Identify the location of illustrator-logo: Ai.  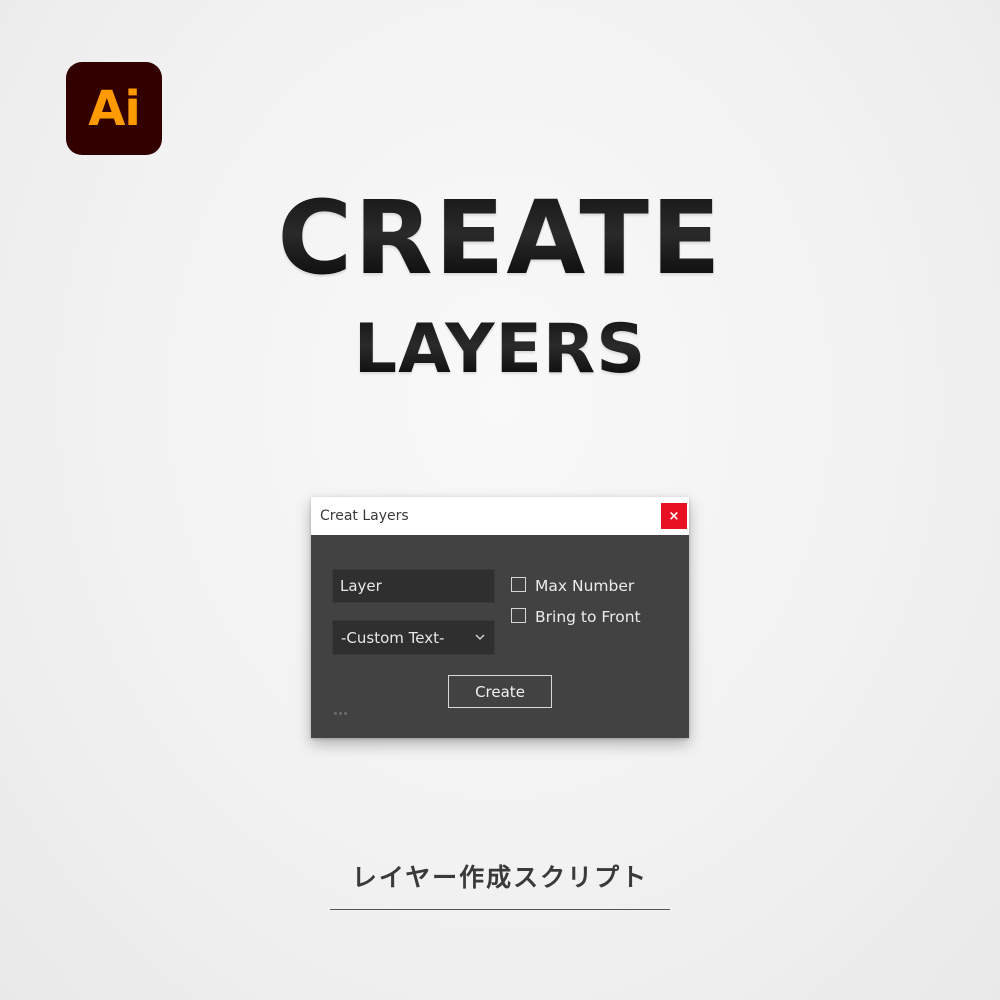
(114, 108).